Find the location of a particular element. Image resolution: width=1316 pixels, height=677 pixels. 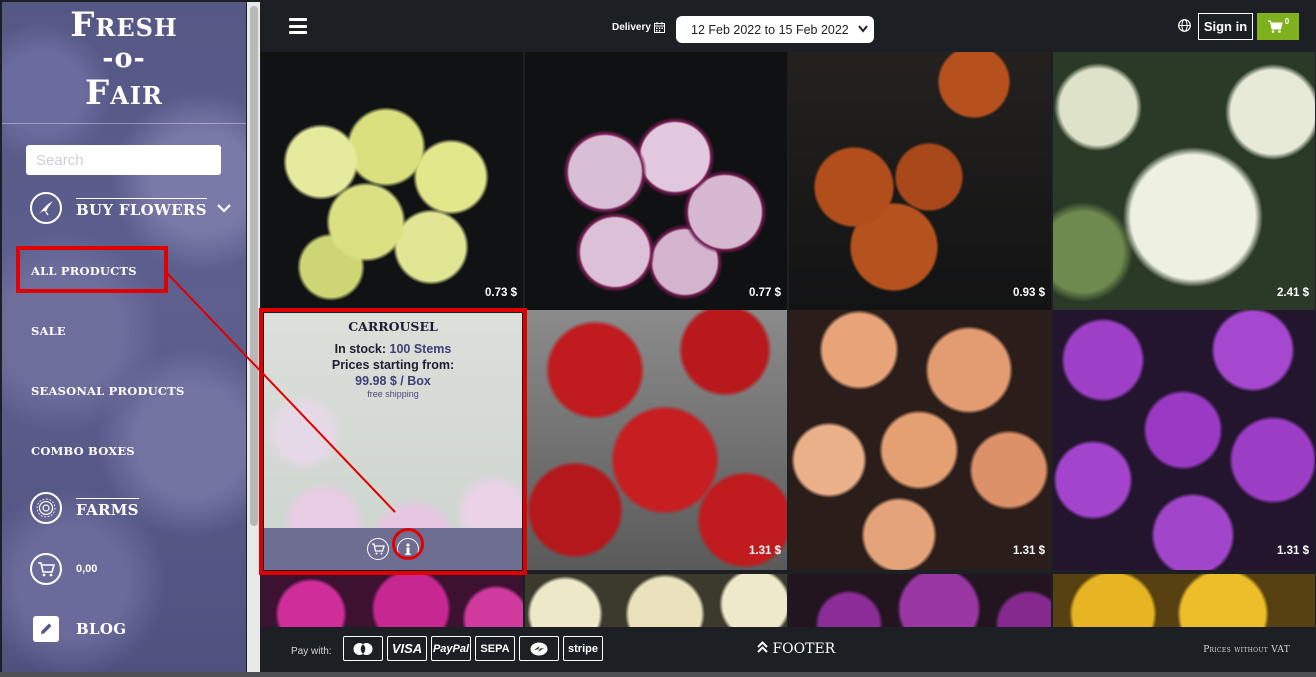

logo: Fresh -o- Fair is located at coordinates (124, 59).